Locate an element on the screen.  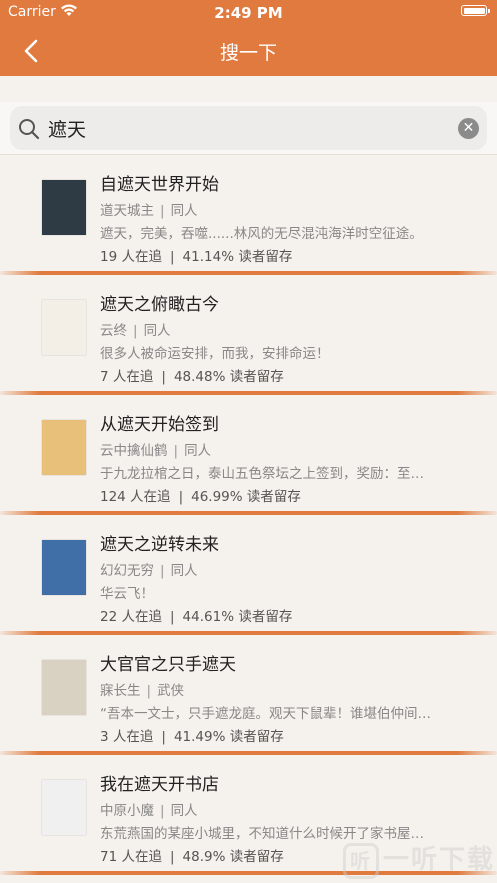
book-followers: 7 人在追 is located at coordinates (127, 377).